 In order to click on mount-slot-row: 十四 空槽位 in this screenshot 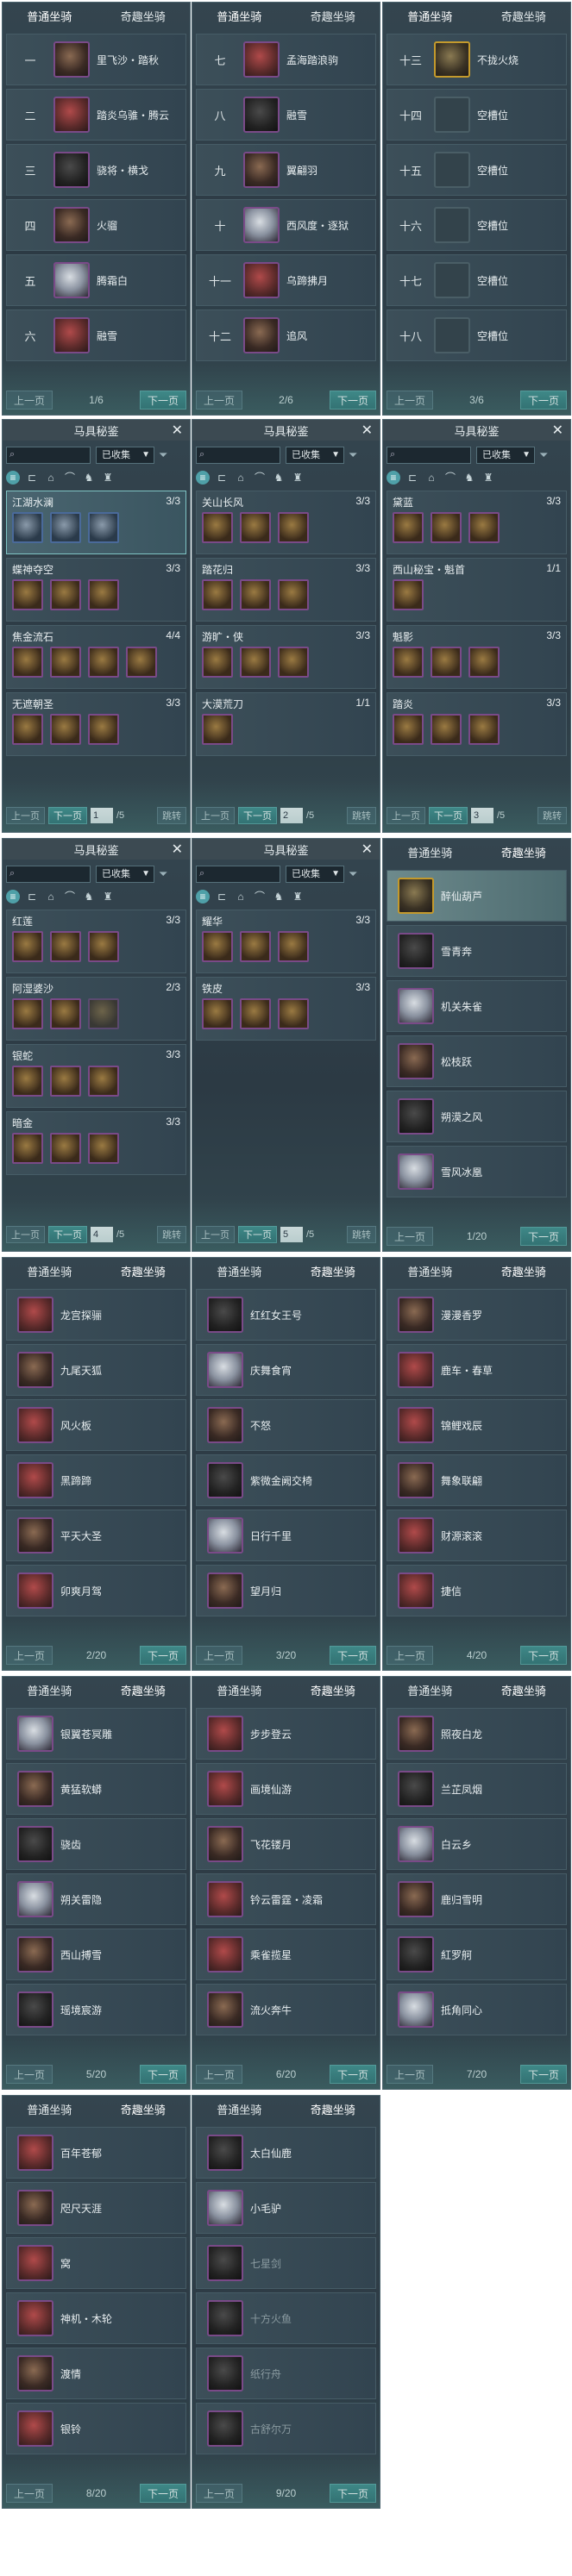, I will do `click(477, 115)`.